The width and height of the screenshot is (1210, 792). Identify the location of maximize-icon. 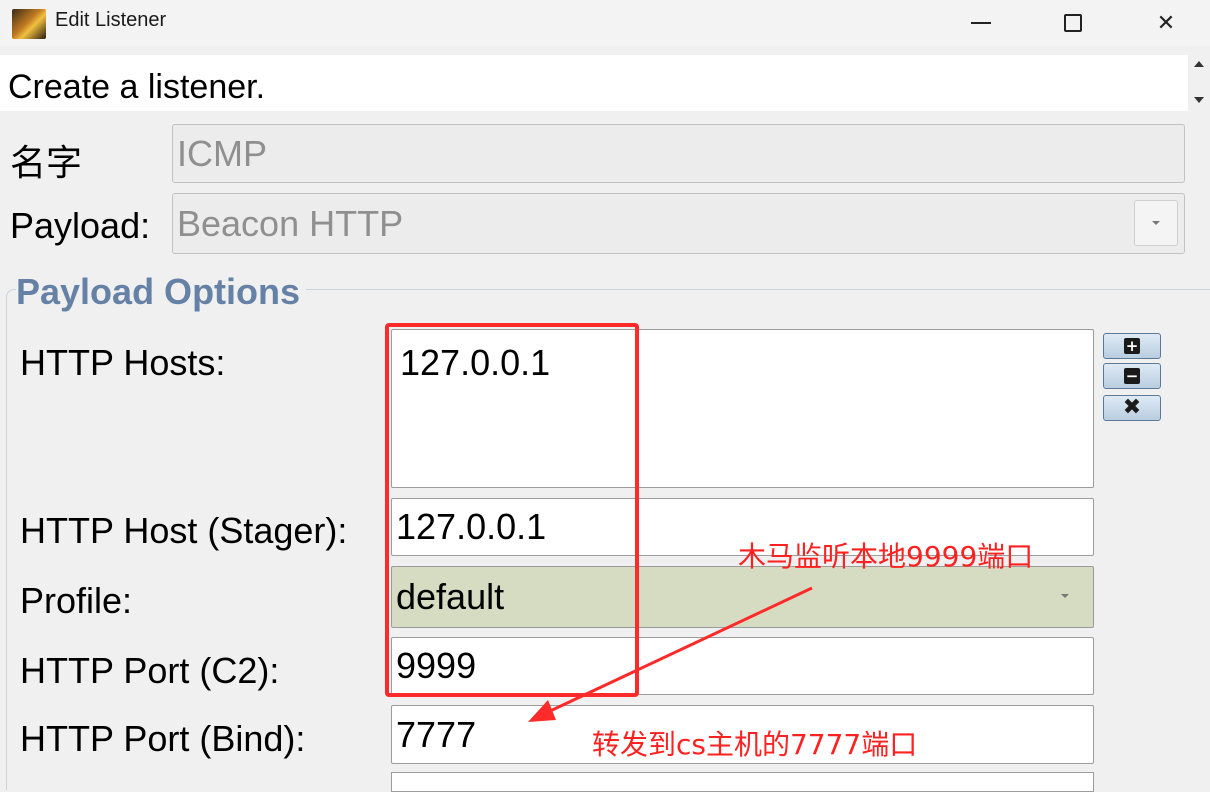
(1073, 23).